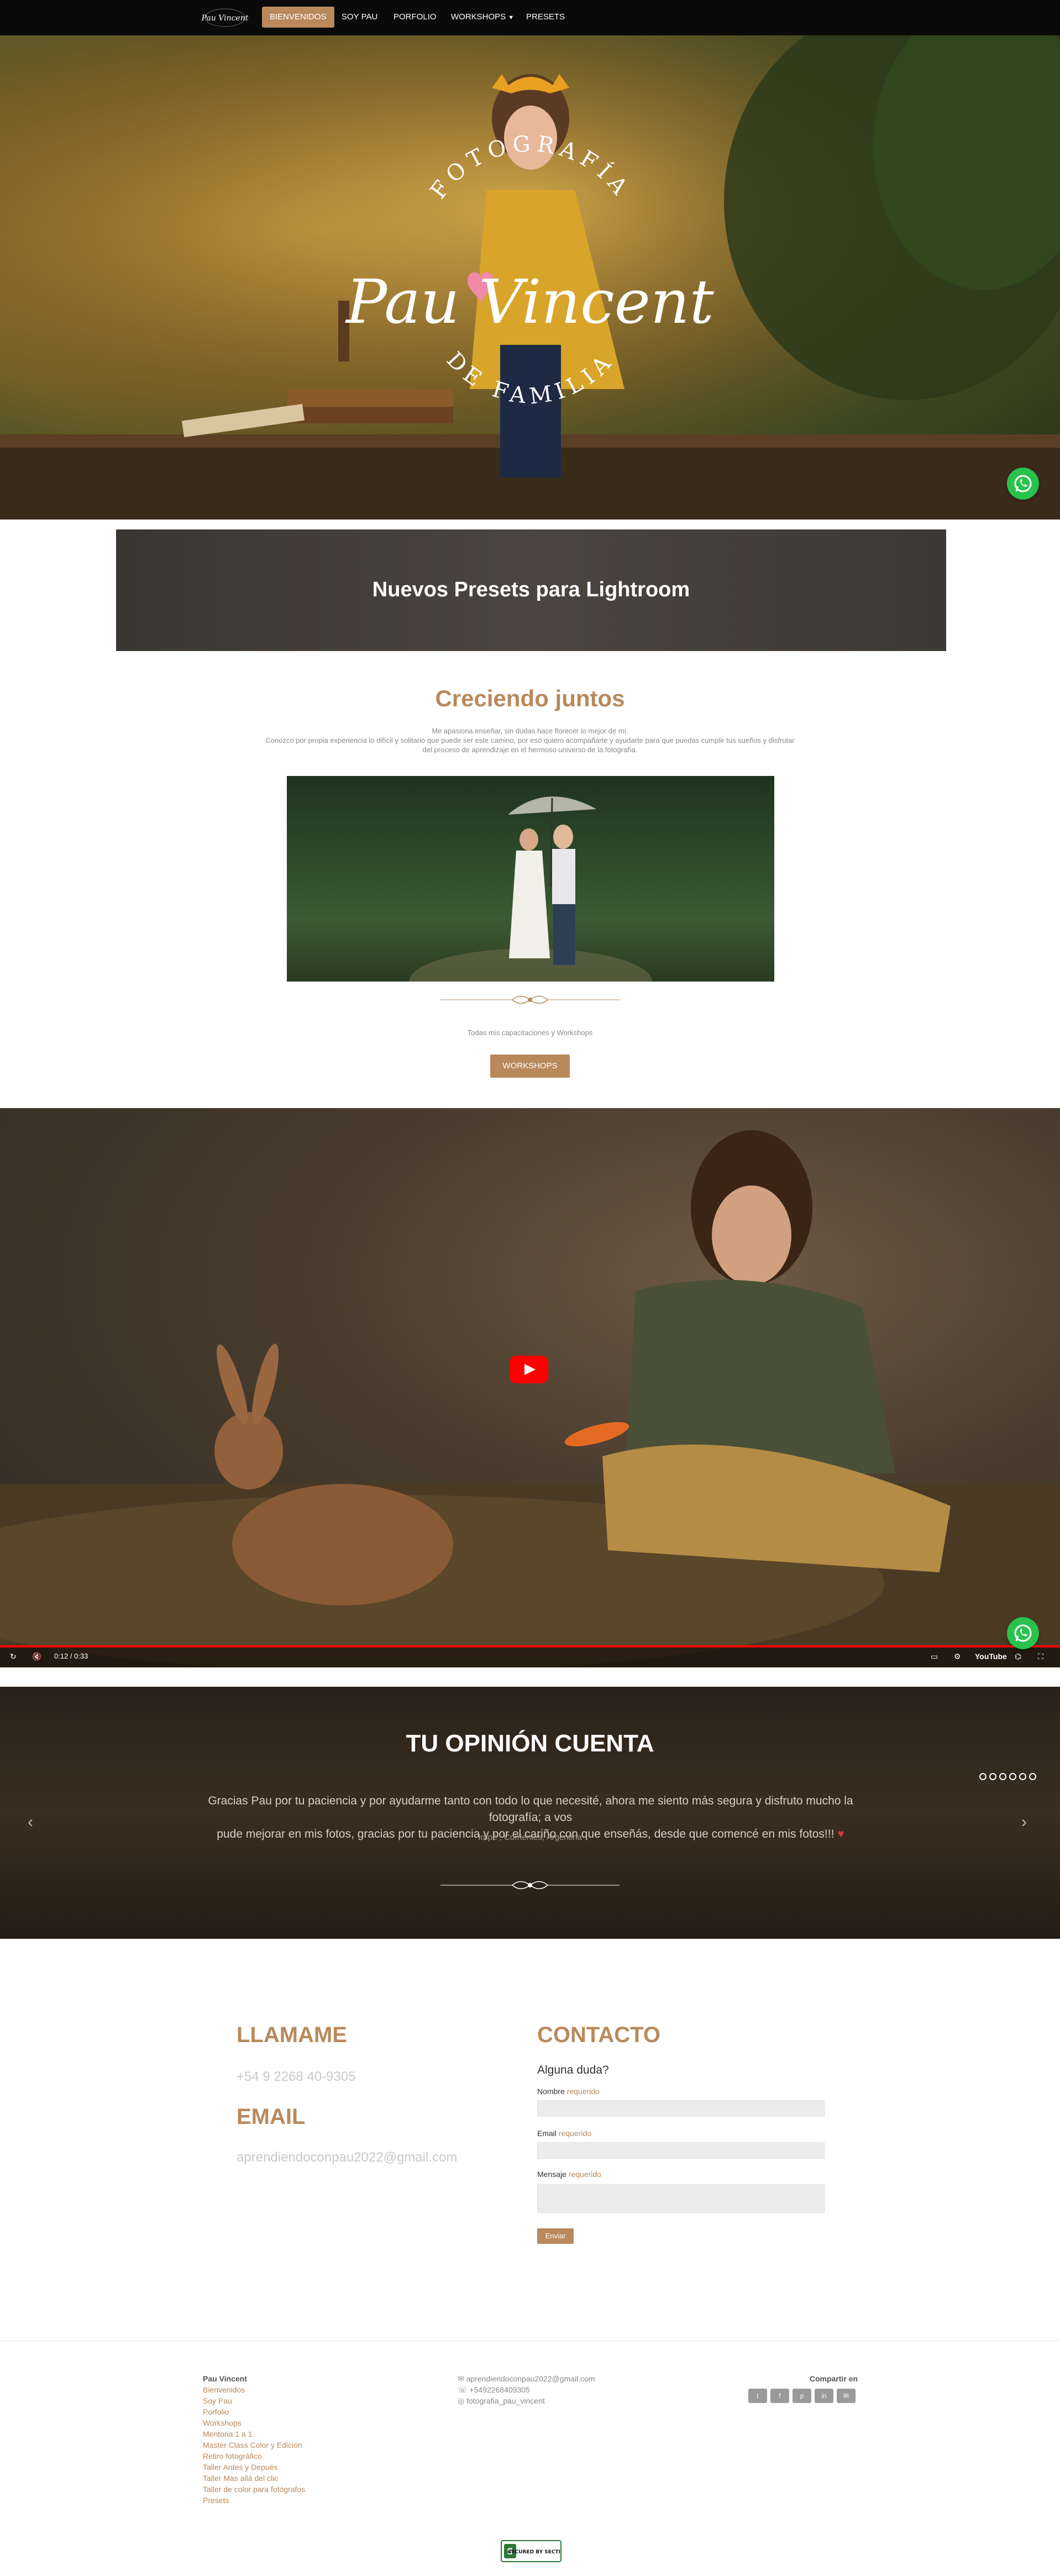 The height and width of the screenshot is (2576, 1060). Describe the element at coordinates (598, 2035) in the screenshot. I see `contact-title: CONTACTO` at that location.